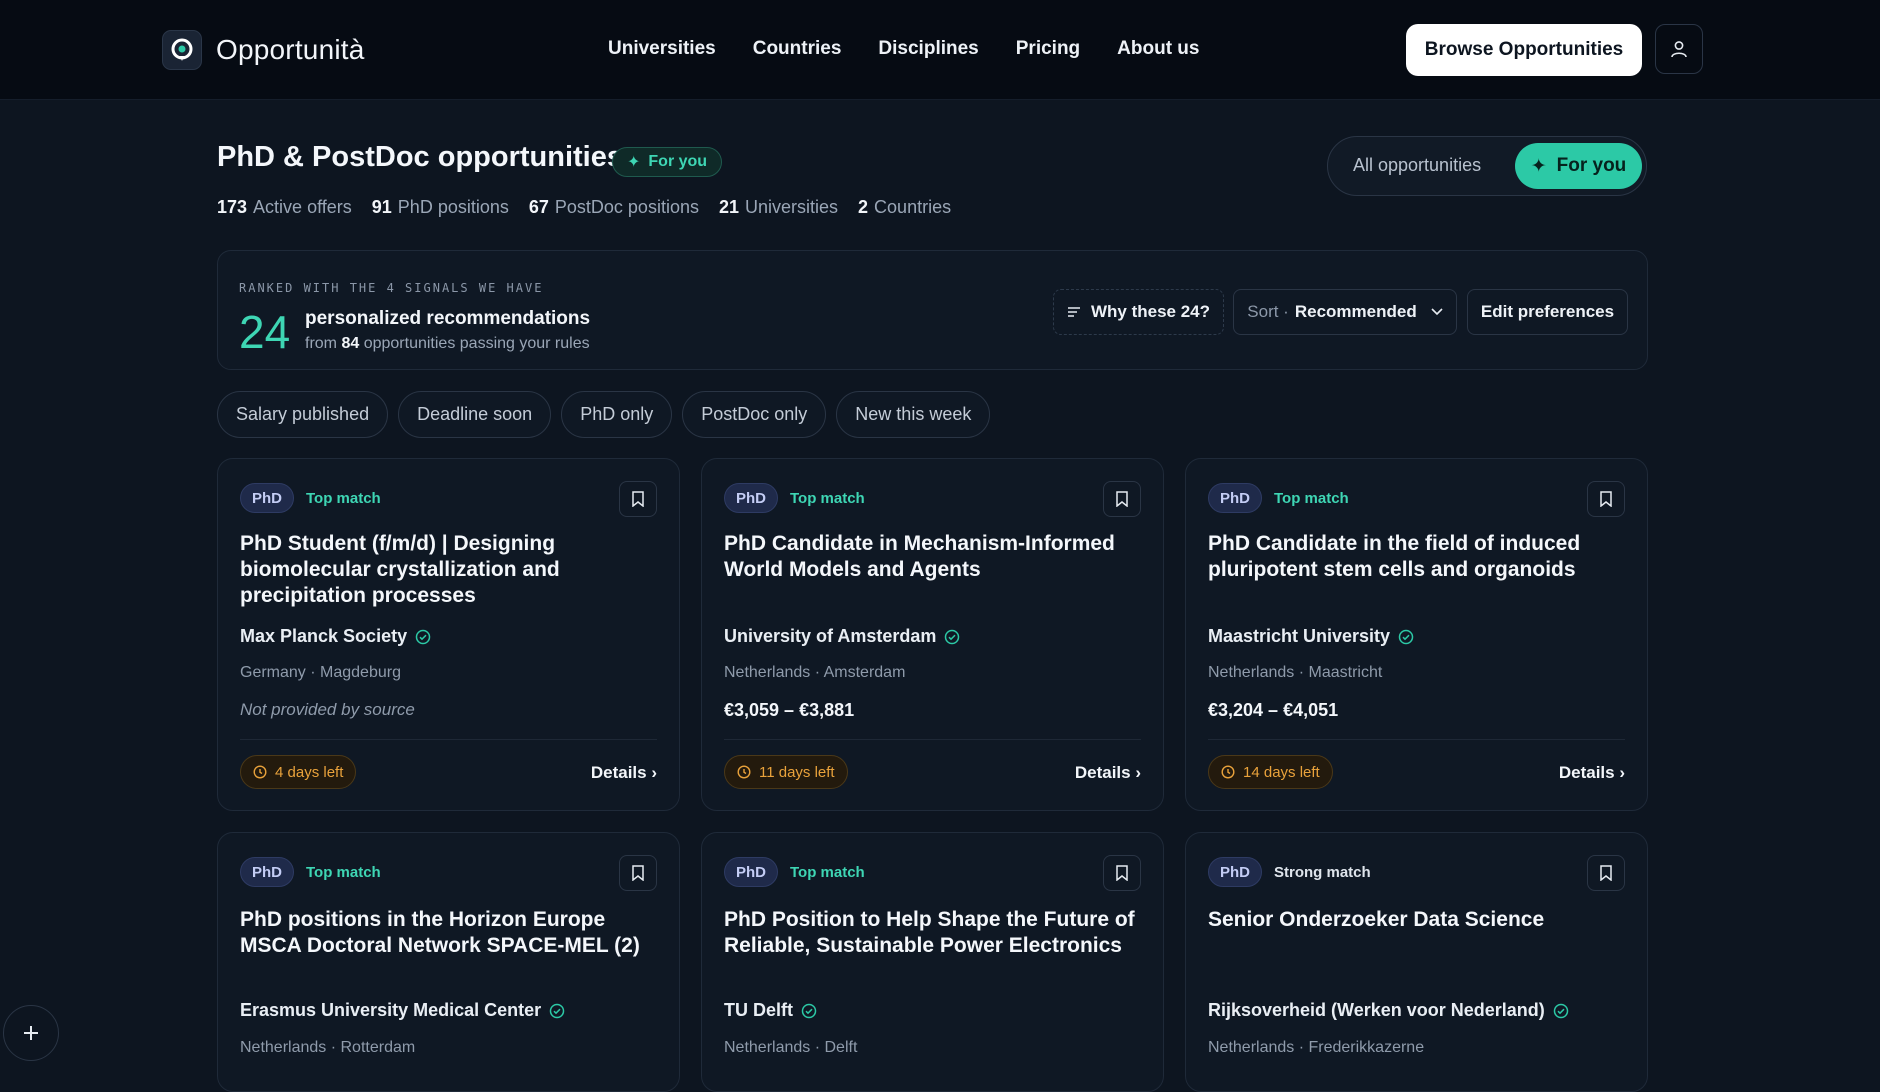 The width and height of the screenshot is (1880, 1092). What do you see at coordinates (265, 332) in the screenshot?
I see `recommendations-count: 24` at bounding box center [265, 332].